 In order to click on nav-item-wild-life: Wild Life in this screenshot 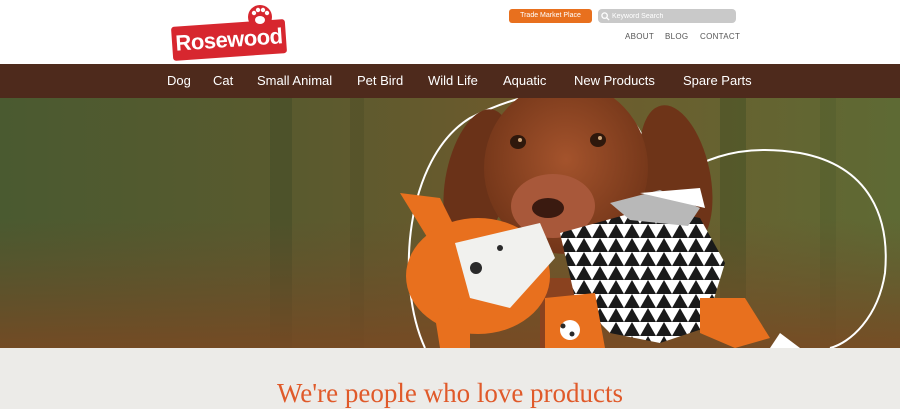, I will do `click(453, 81)`.